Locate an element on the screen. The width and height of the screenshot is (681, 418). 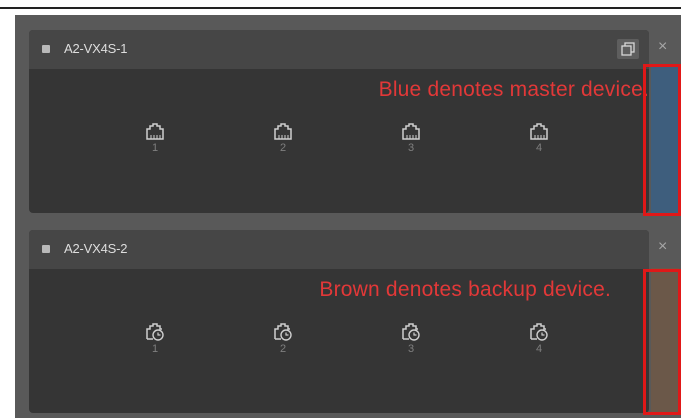
backup-strip-highlight is located at coordinates (662, 342).